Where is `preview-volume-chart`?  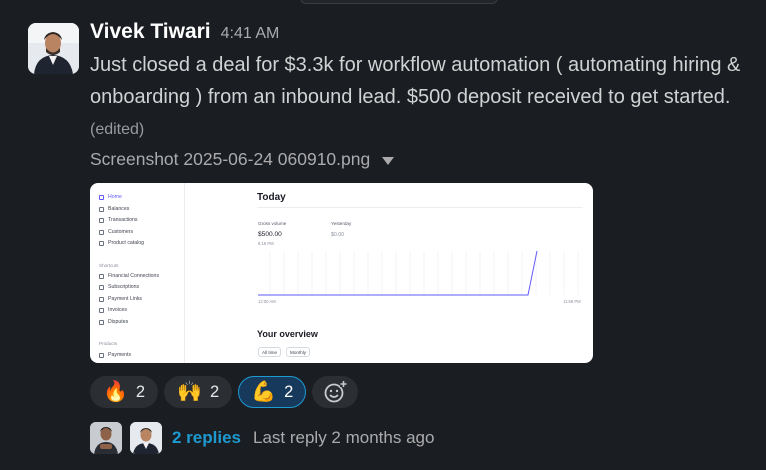 preview-volume-chart is located at coordinates (418, 273).